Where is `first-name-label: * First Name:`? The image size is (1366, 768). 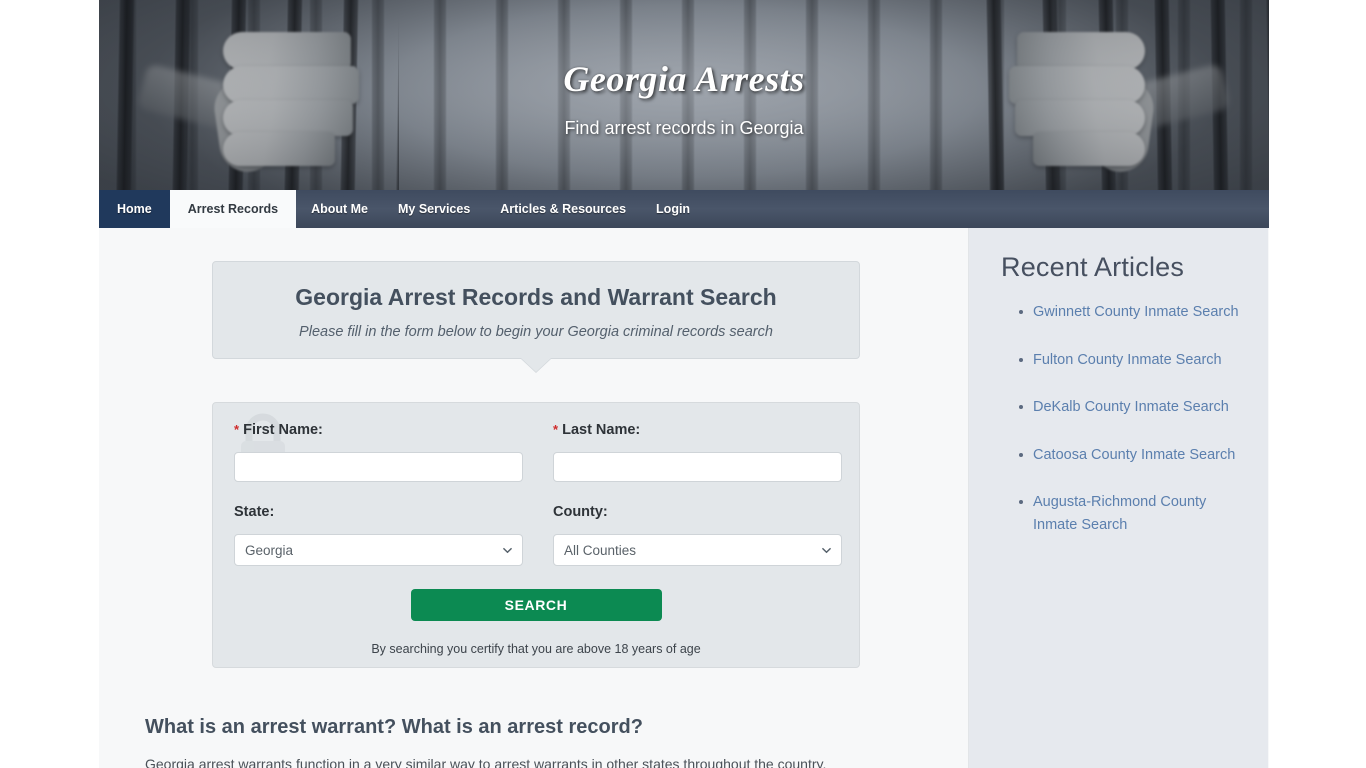
first-name-label: * First Name: is located at coordinates (378, 430).